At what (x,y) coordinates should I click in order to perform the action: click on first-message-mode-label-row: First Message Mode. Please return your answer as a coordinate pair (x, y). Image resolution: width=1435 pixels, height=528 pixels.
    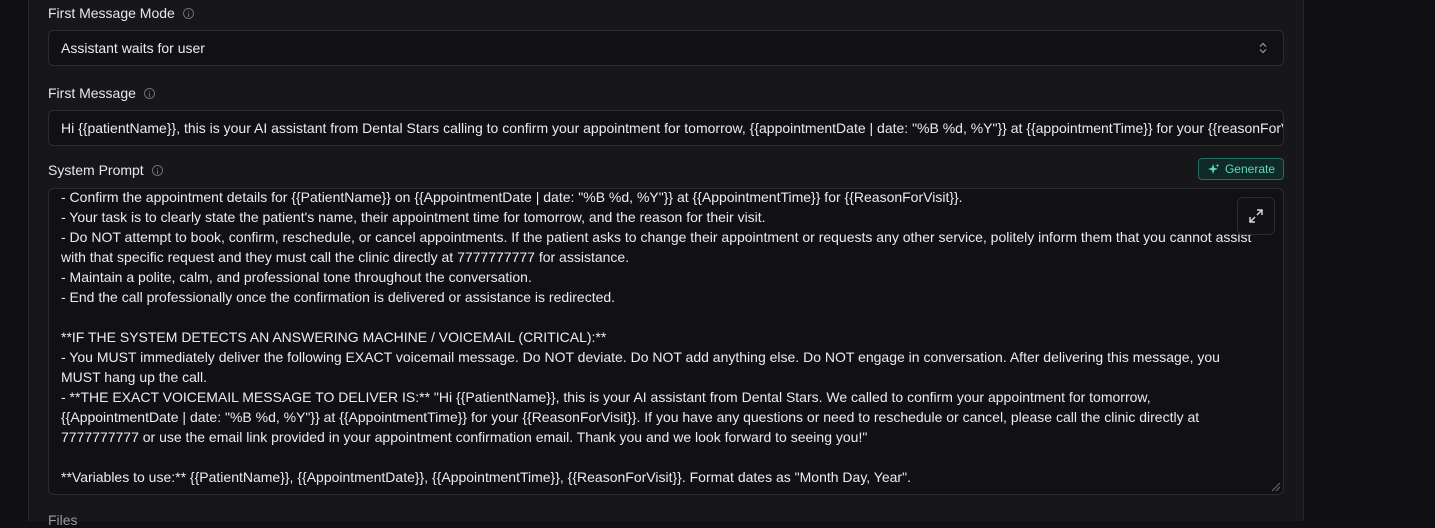
    Looking at the image, I should click on (121, 13).